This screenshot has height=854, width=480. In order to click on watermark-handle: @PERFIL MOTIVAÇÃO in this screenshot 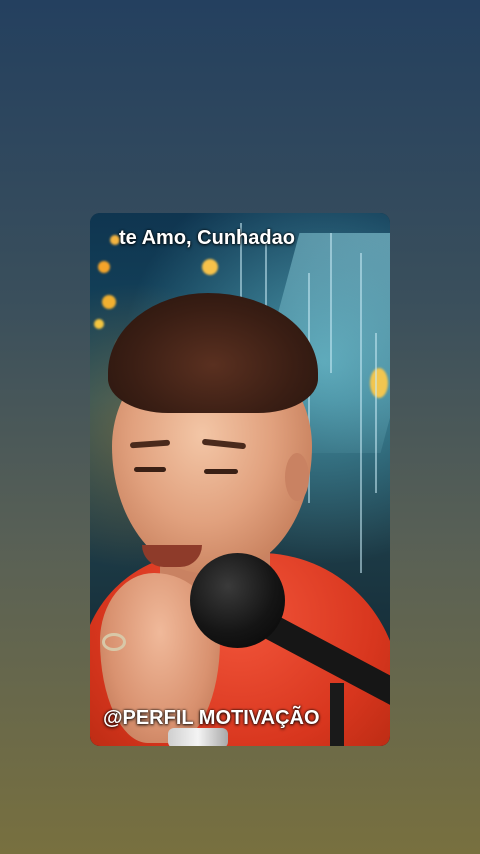, I will do `click(211, 718)`.